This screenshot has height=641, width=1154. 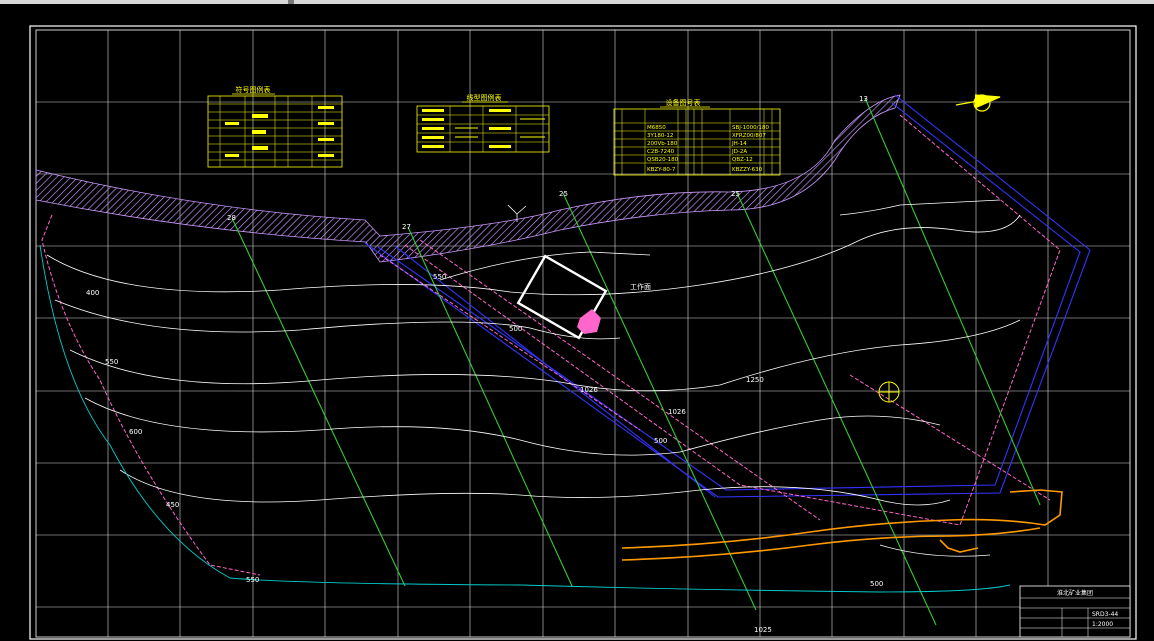 I want to click on contour-label: 1026, so click(x=589, y=390).